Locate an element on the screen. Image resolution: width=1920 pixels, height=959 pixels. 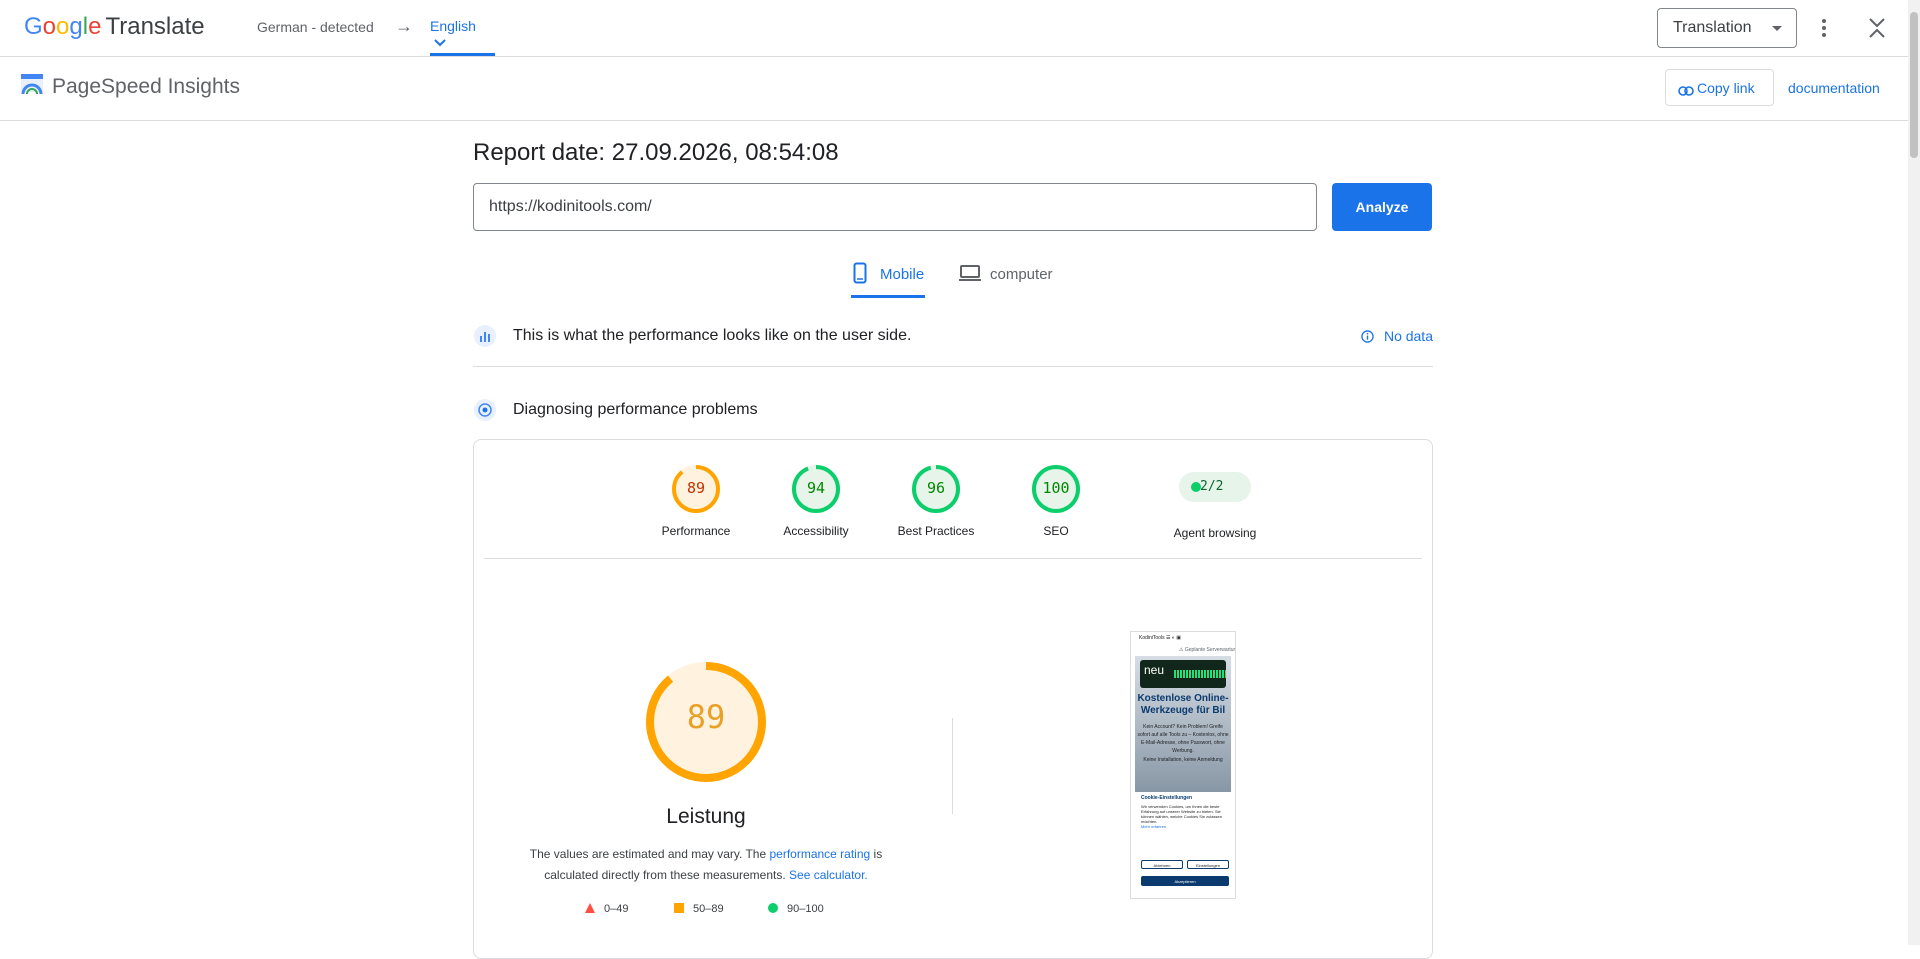
screenshot-settings: Einstellungen is located at coordinates (1208, 864).